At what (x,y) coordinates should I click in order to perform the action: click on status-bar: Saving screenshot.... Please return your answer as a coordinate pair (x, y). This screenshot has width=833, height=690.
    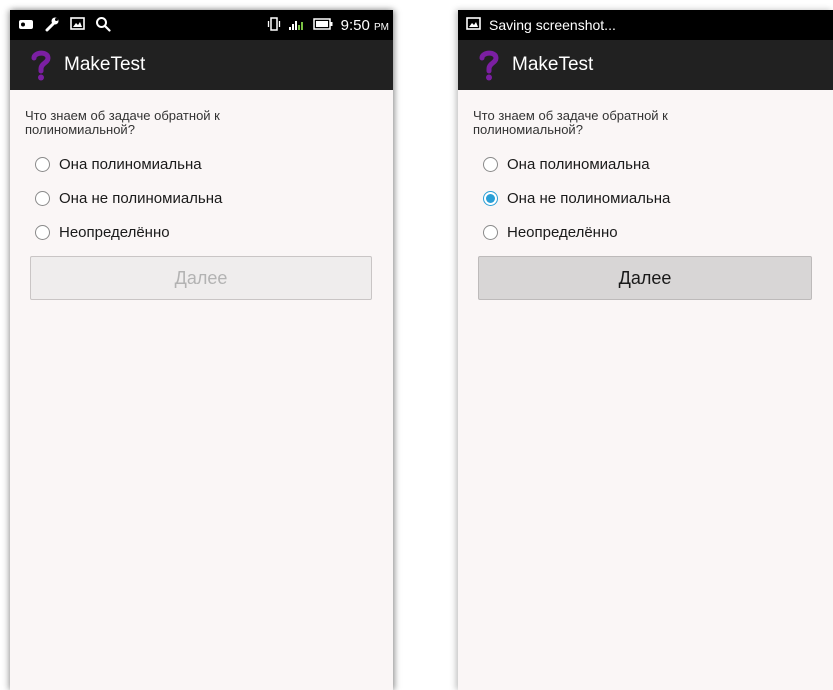
    Looking at the image, I should click on (645, 25).